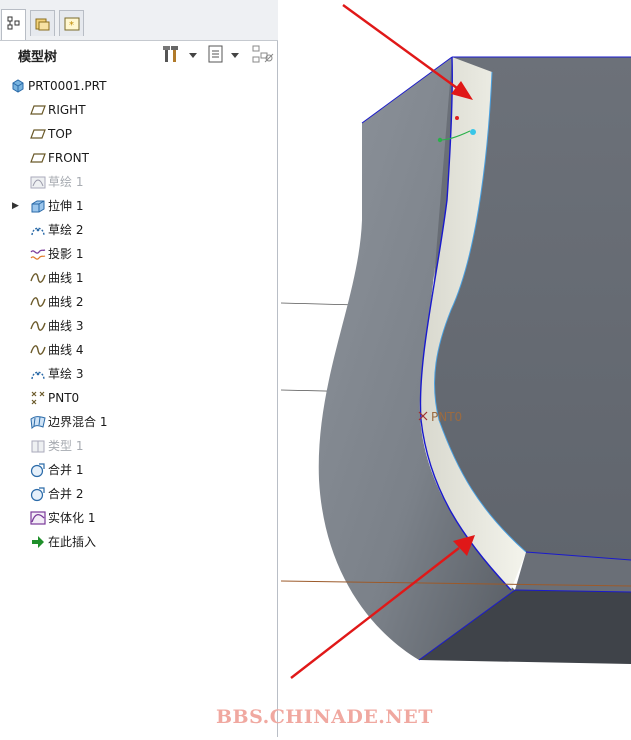 This screenshot has height=740, width=631. What do you see at coordinates (135, 110) in the screenshot?
I see `tree-item: RIGHT` at bounding box center [135, 110].